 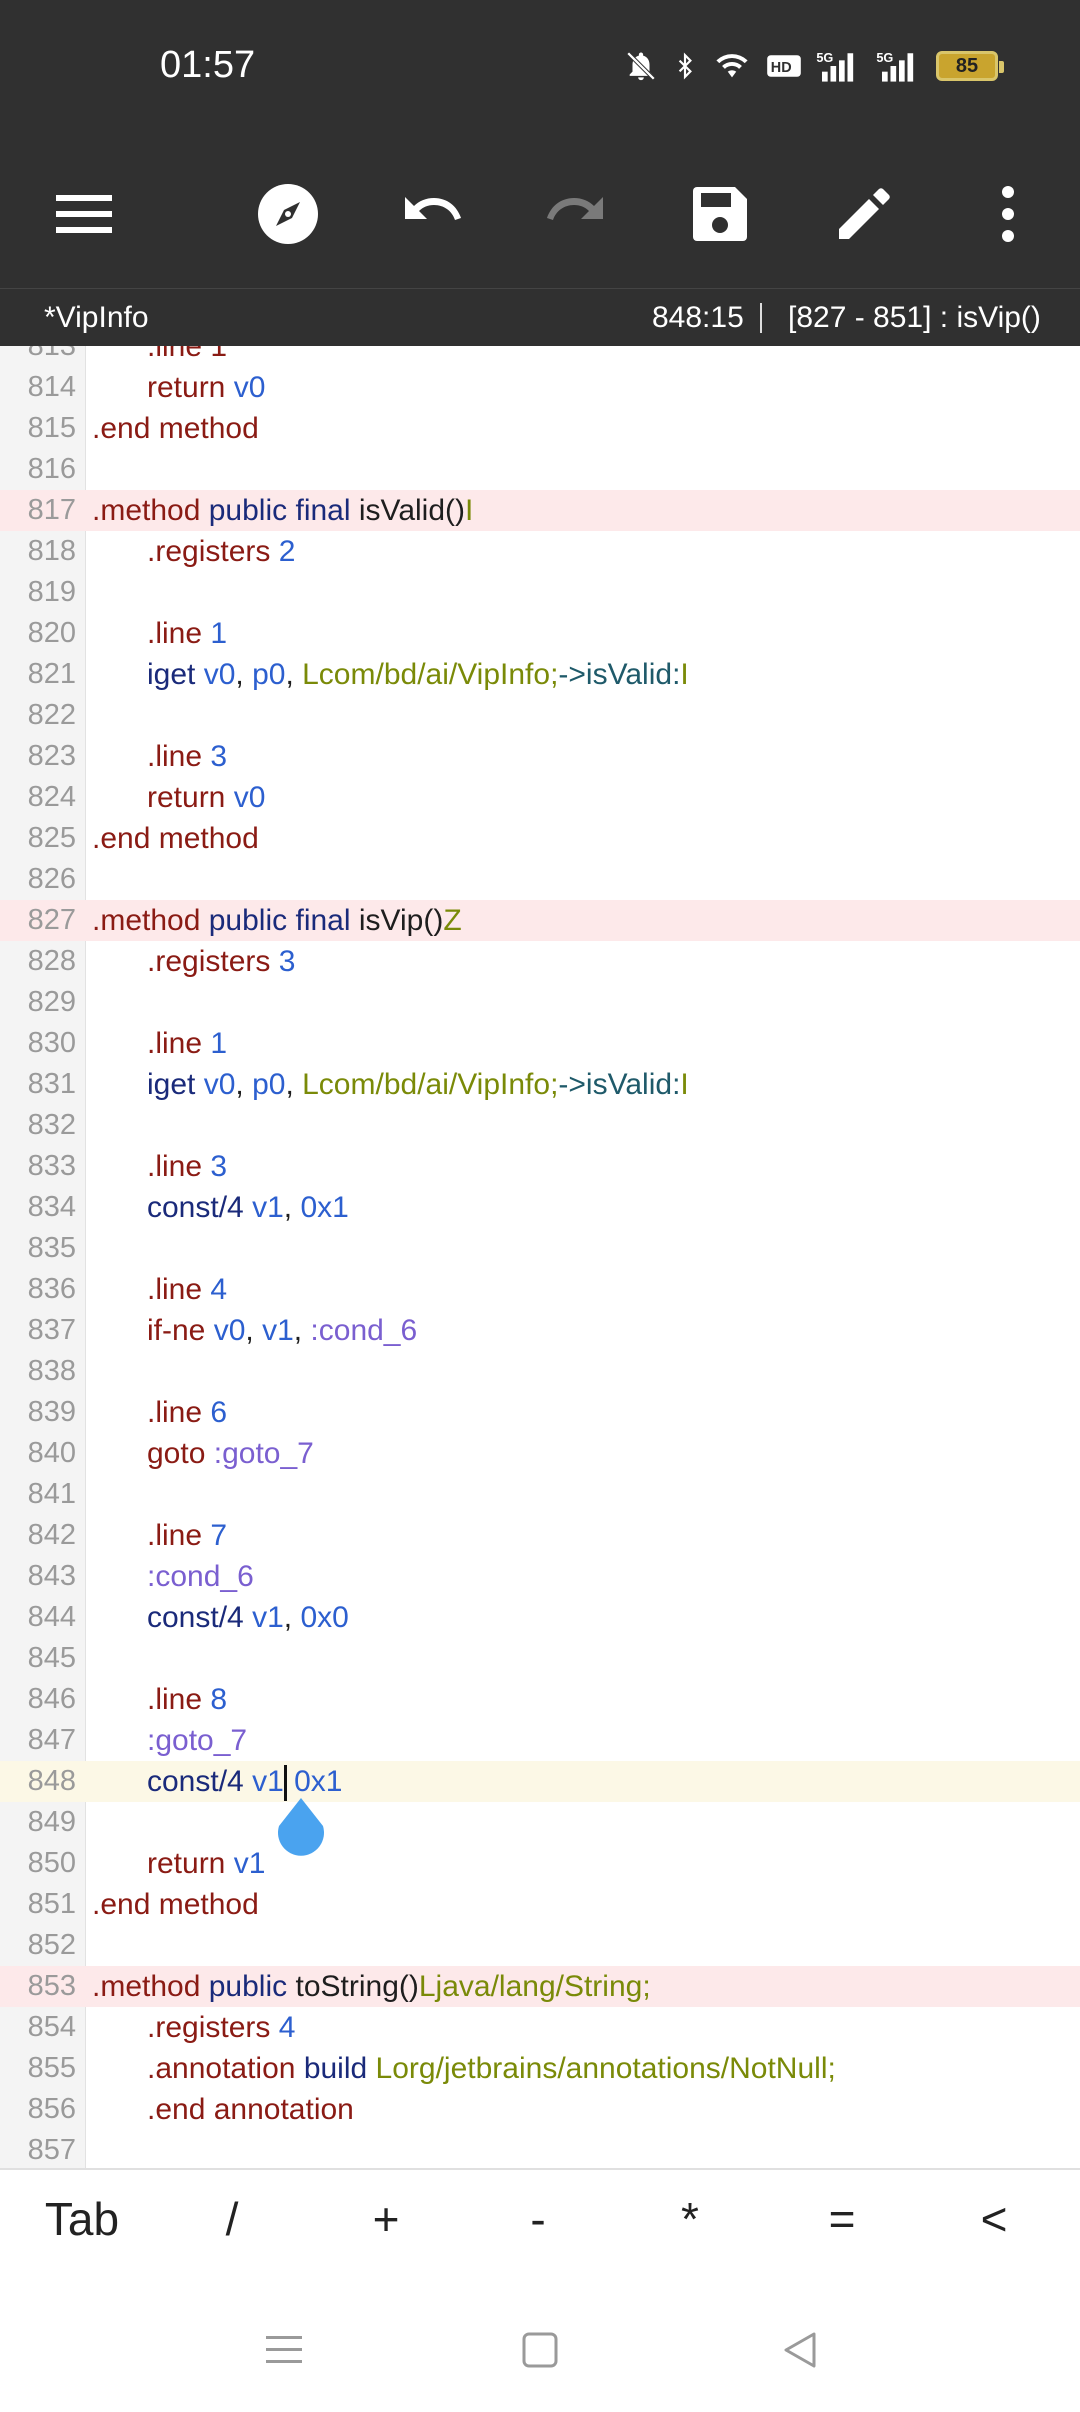 I want to click on file-name: *VipInfo, so click(x=96, y=317).